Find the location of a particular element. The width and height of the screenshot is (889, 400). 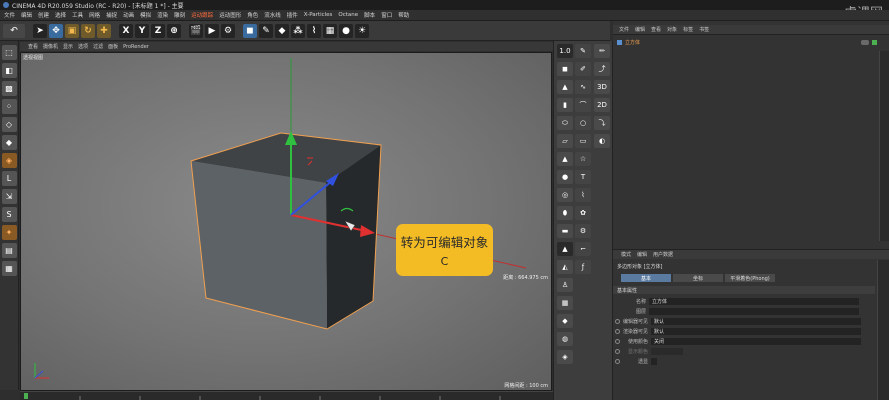

menu-snap: 捕捉 is located at coordinates (111, 15).